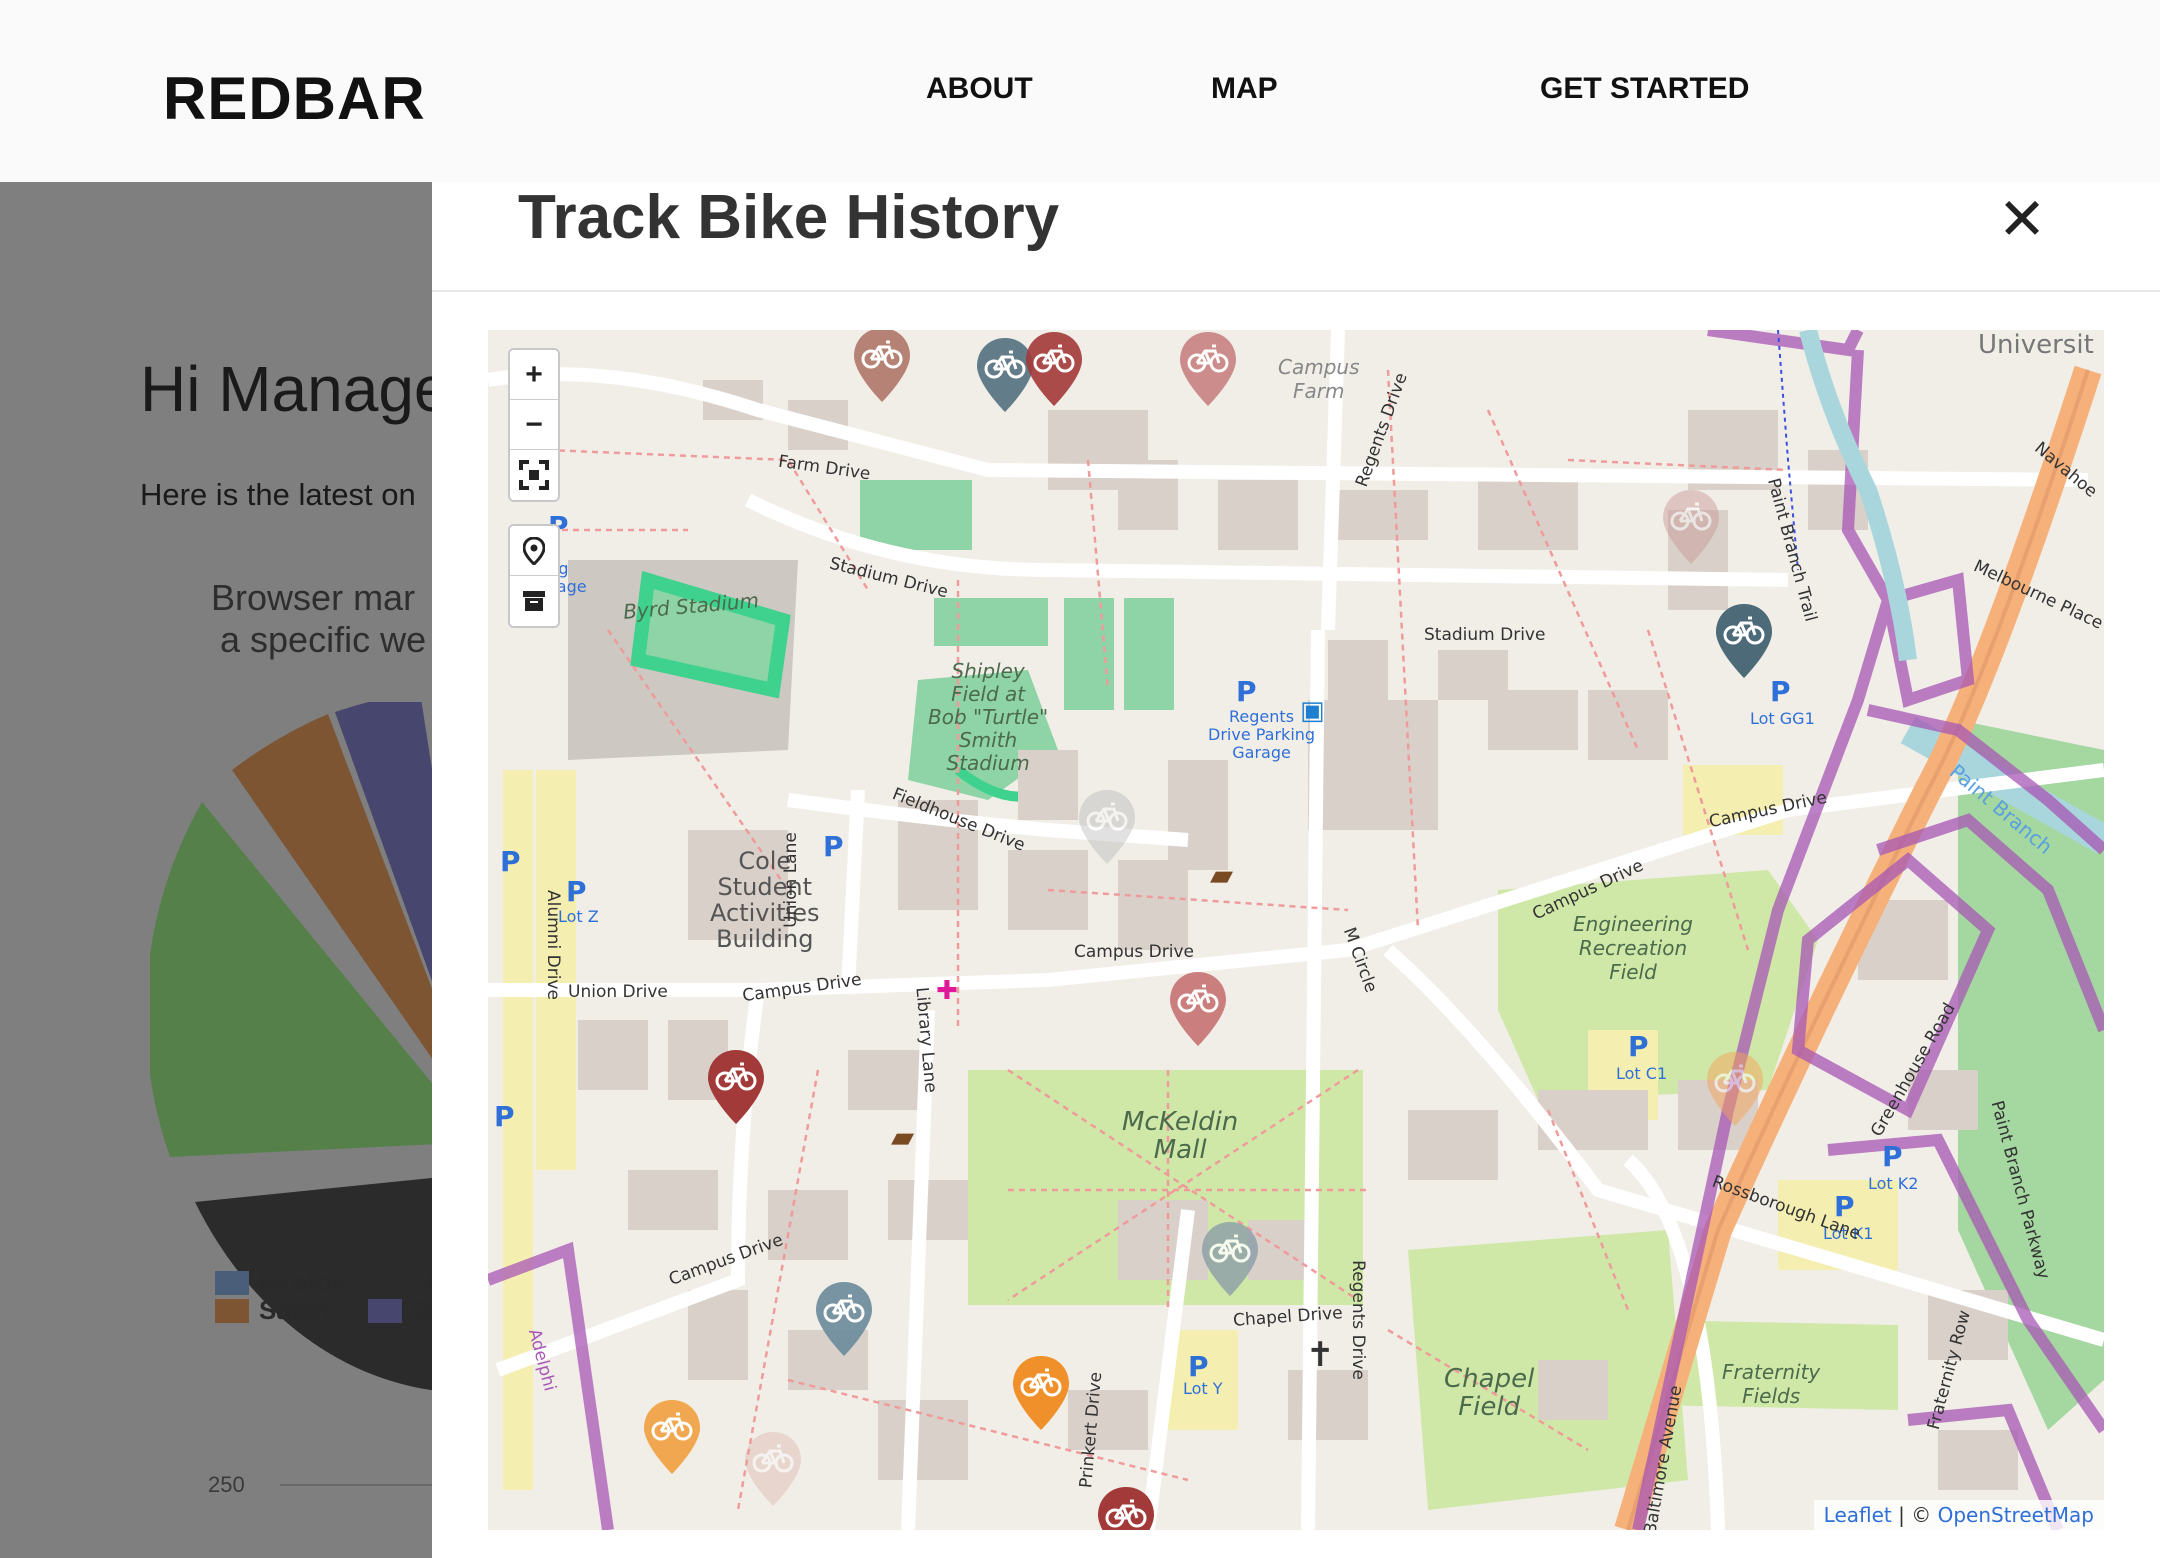  Describe the element at coordinates (765, 939) in the screenshot. I see `map-label-line: Building` at that location.